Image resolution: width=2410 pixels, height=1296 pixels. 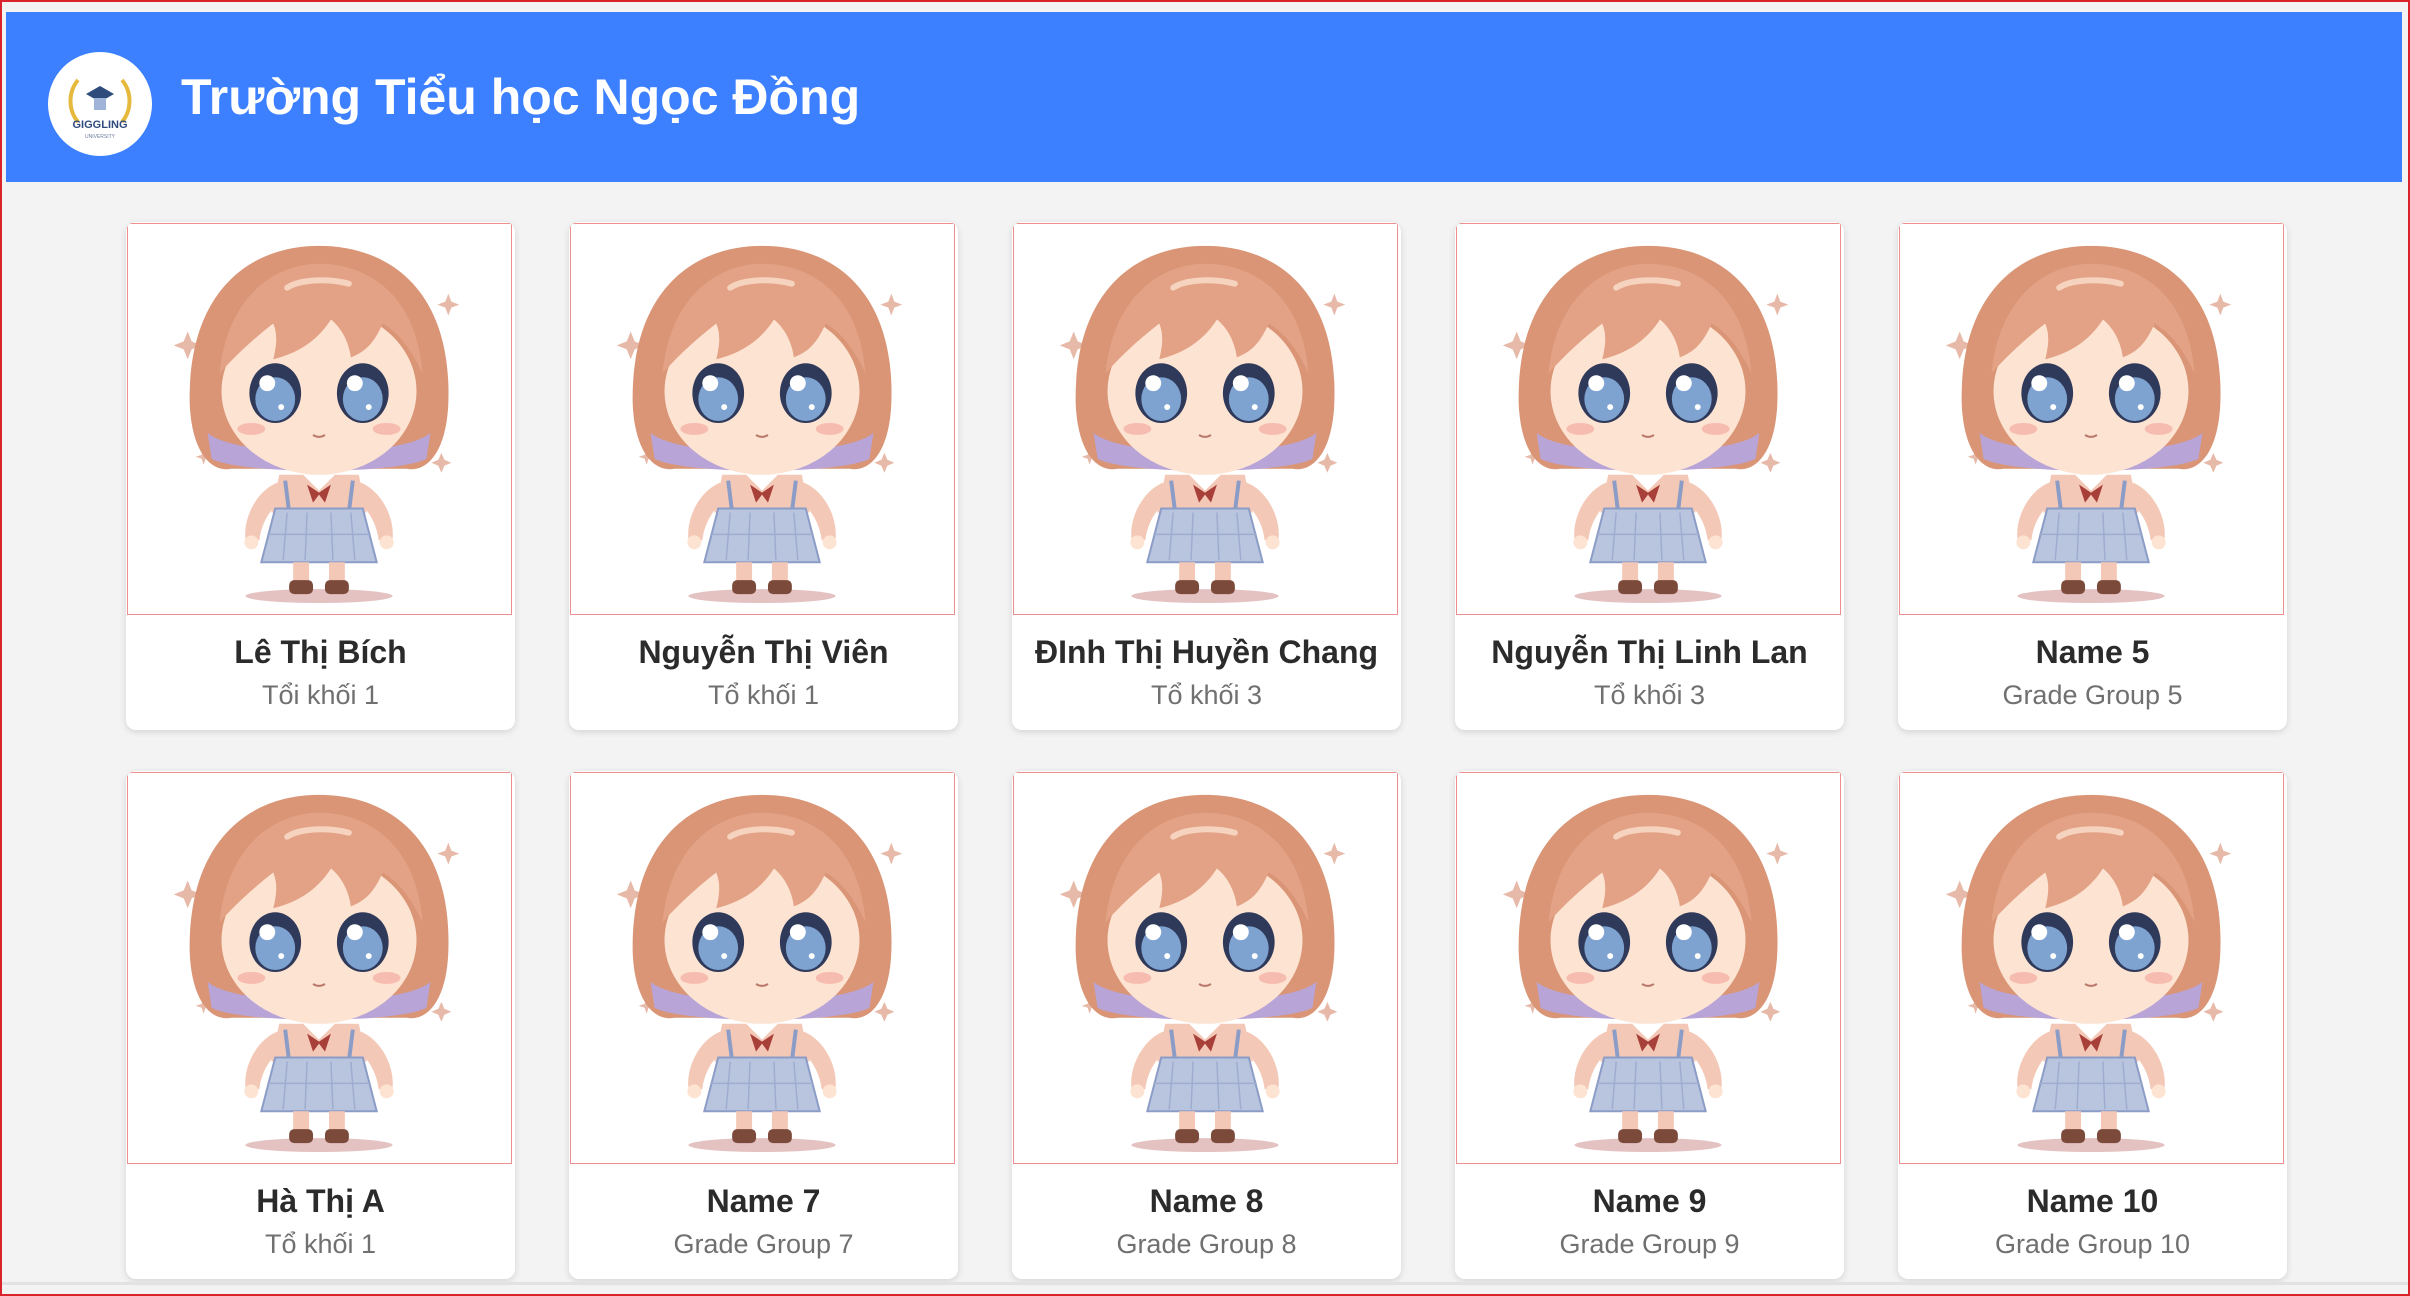 What do you see at coordinates (763, 1244) in the screenshot?
I see `teacher-group: Grade Group 7` at bounding box center [763, 1244].